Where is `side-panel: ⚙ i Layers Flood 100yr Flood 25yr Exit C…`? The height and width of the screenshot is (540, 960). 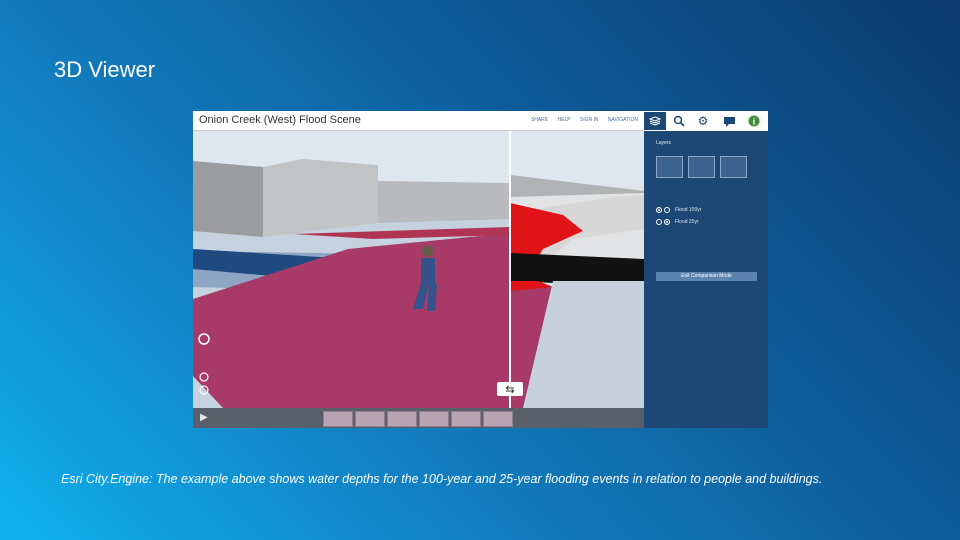 side-panel: ⚙ i Layers Flood 100yr Flood 25yr Exit C… is located at coordinates (706, 269).